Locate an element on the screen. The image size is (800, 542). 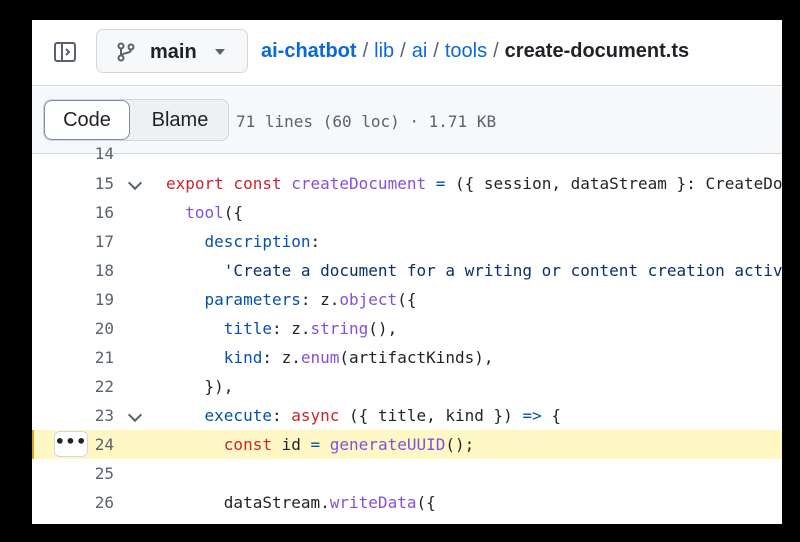
branch-name: main is located at coordinates (173, 52).